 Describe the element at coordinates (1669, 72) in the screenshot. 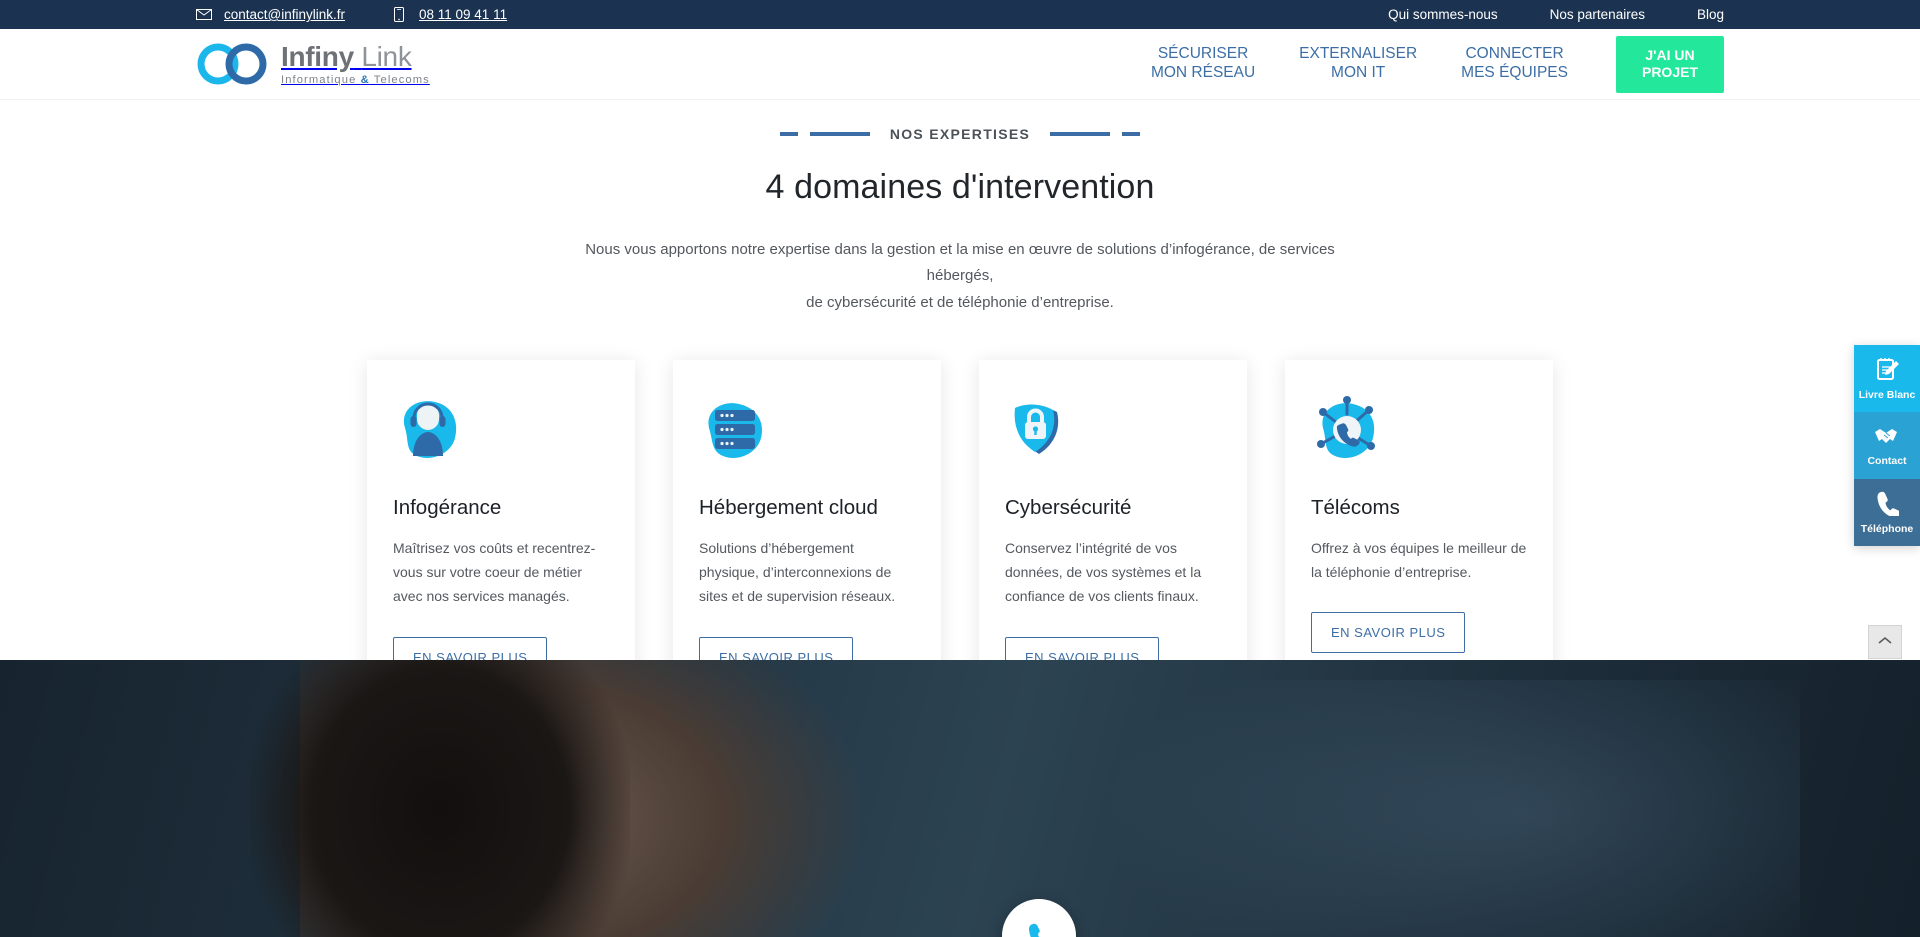

I see `cta-line-2: PROJET` at that location.